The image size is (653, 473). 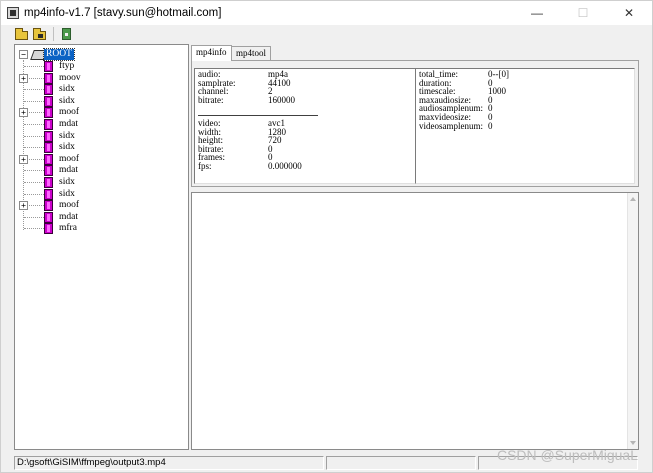 I want to click on info-row: fps: 0.000000, so click(x=298, y=166).